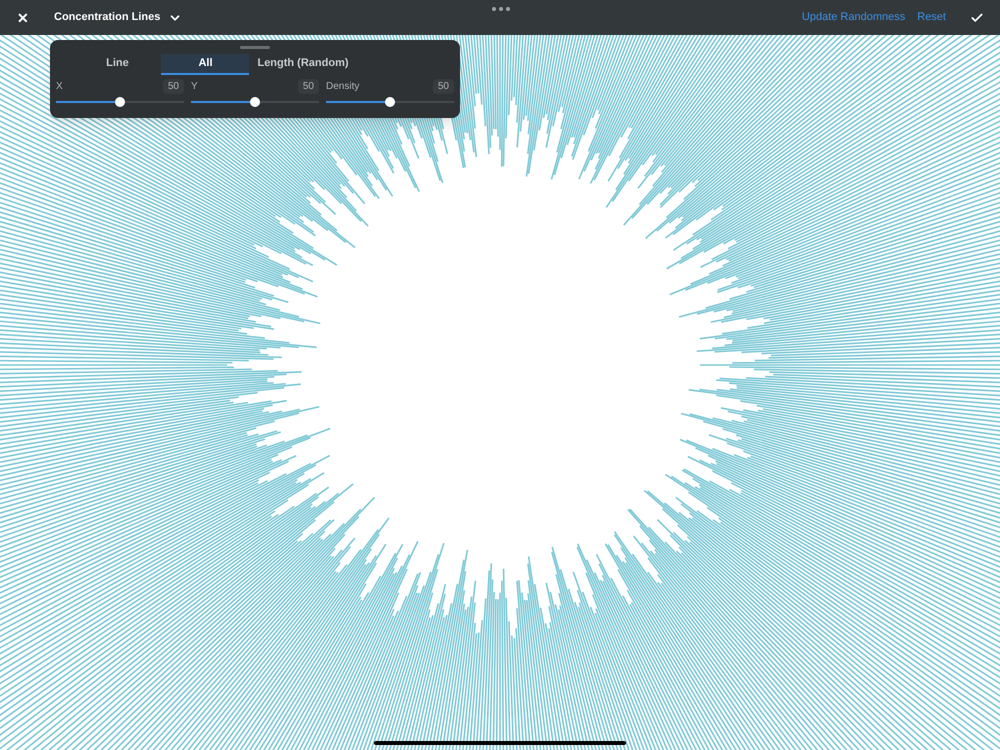 Image resolution: width=1000 pixels, height=750 pixels. I want to click on slider-label: X, so click(59, 87).